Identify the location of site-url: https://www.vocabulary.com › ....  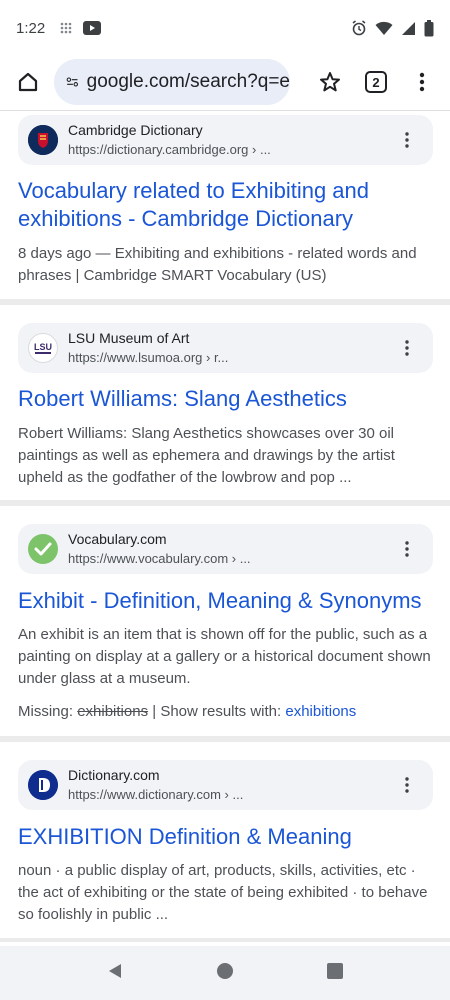
(159, 558).